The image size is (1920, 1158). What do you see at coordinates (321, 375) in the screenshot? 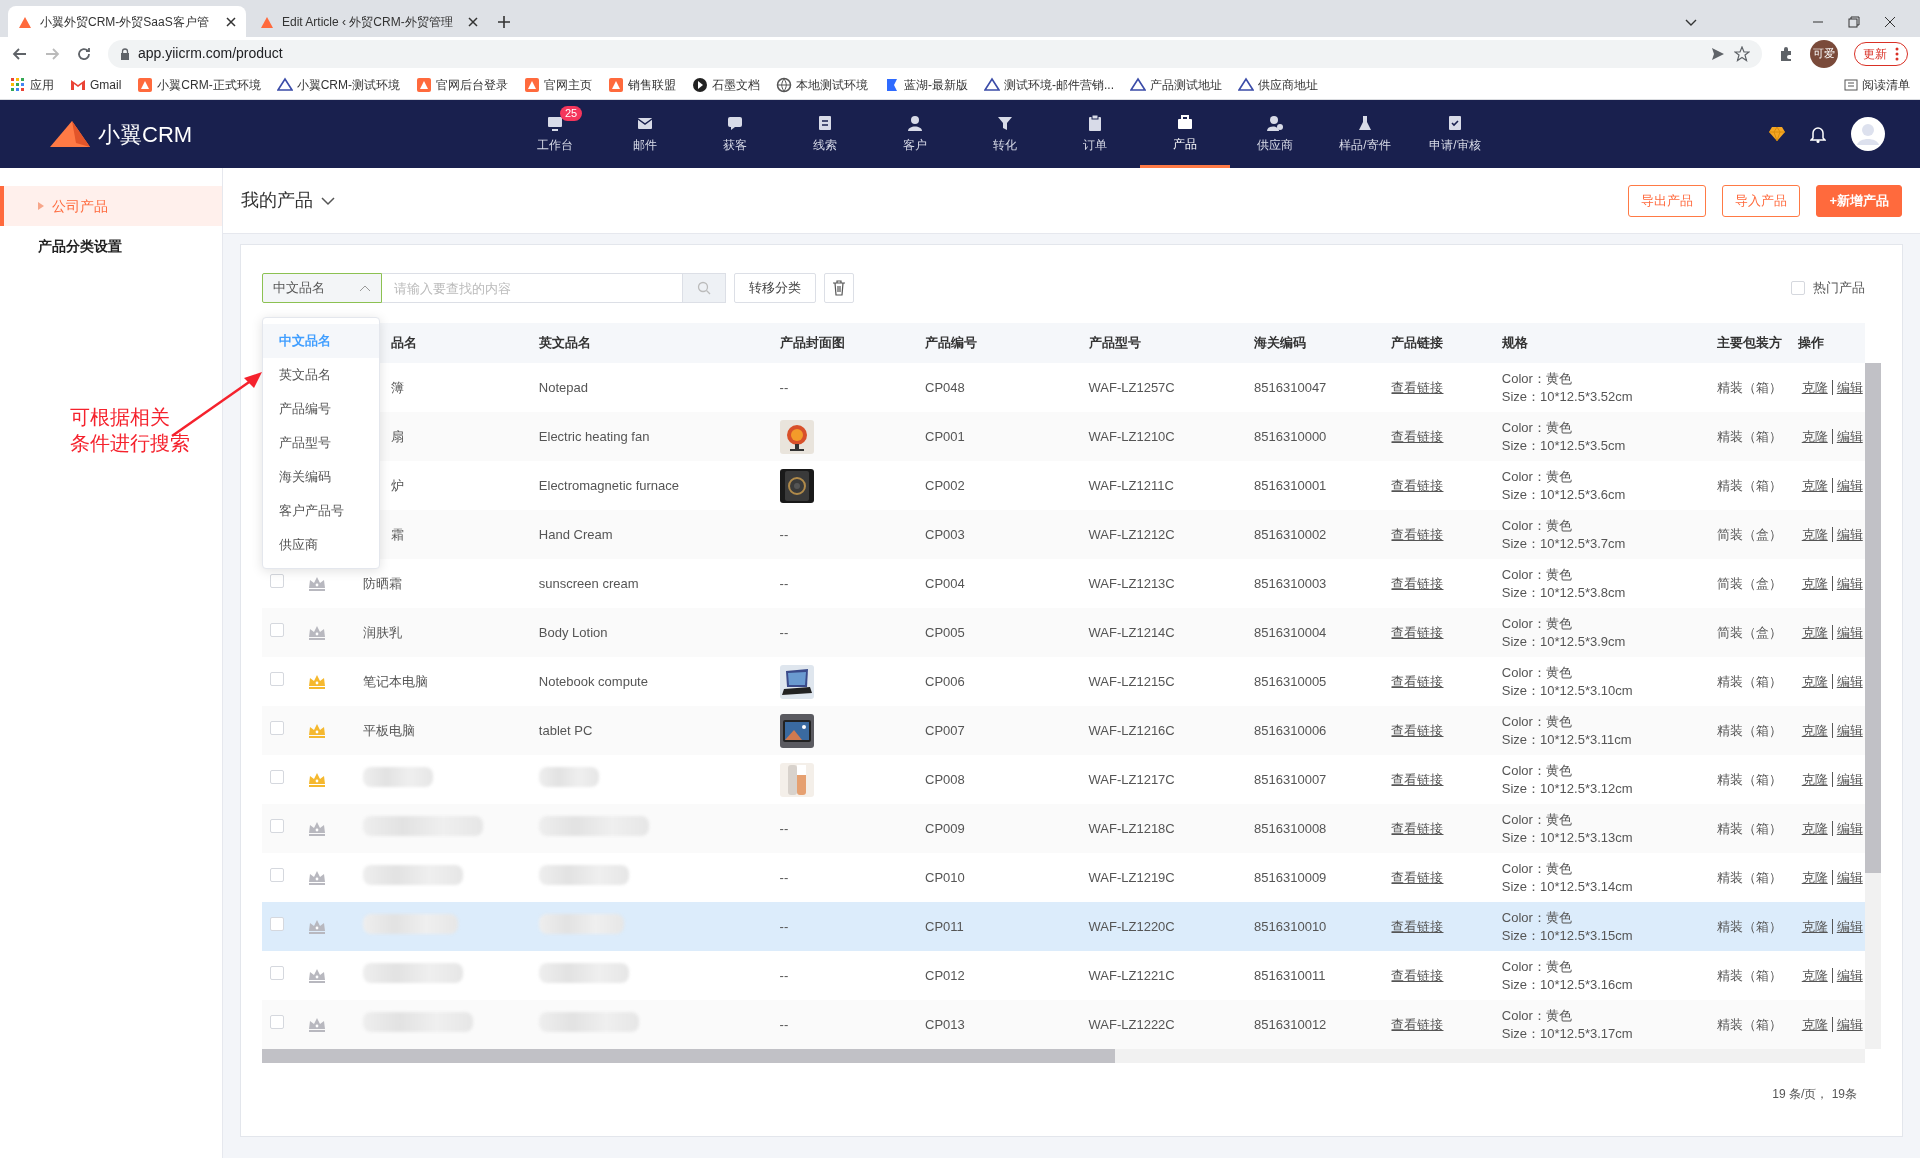
I see `dropdown-option: 英文品名` at bounding box center [321, 375].